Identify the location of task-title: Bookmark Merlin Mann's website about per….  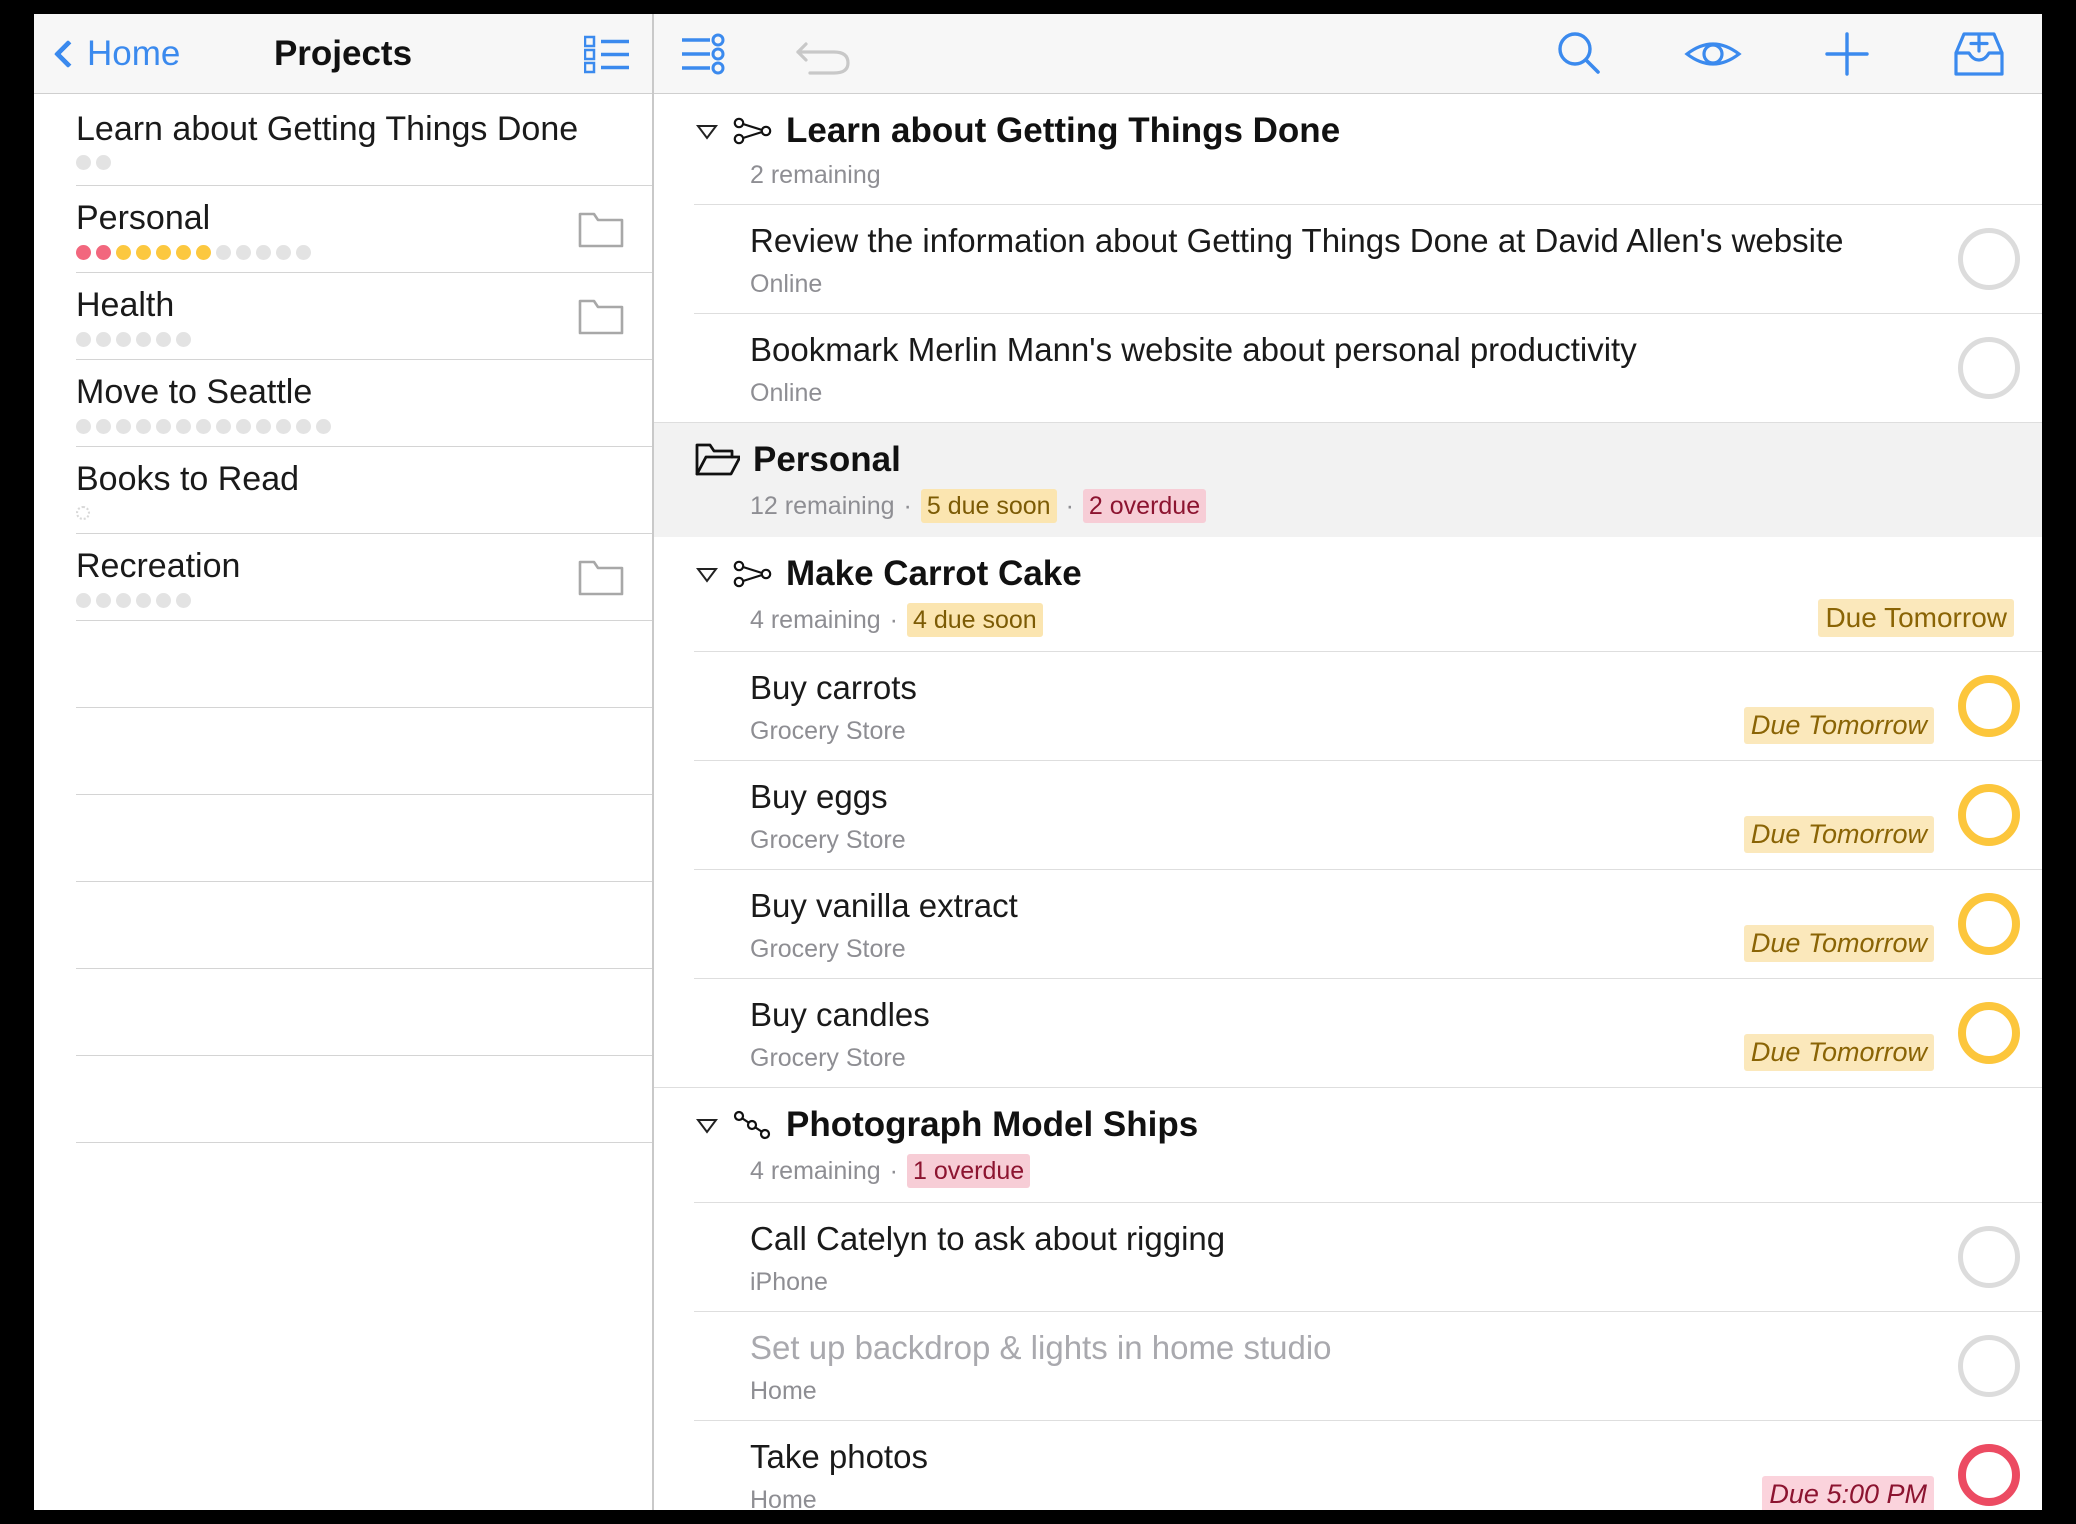
(1193, 349).